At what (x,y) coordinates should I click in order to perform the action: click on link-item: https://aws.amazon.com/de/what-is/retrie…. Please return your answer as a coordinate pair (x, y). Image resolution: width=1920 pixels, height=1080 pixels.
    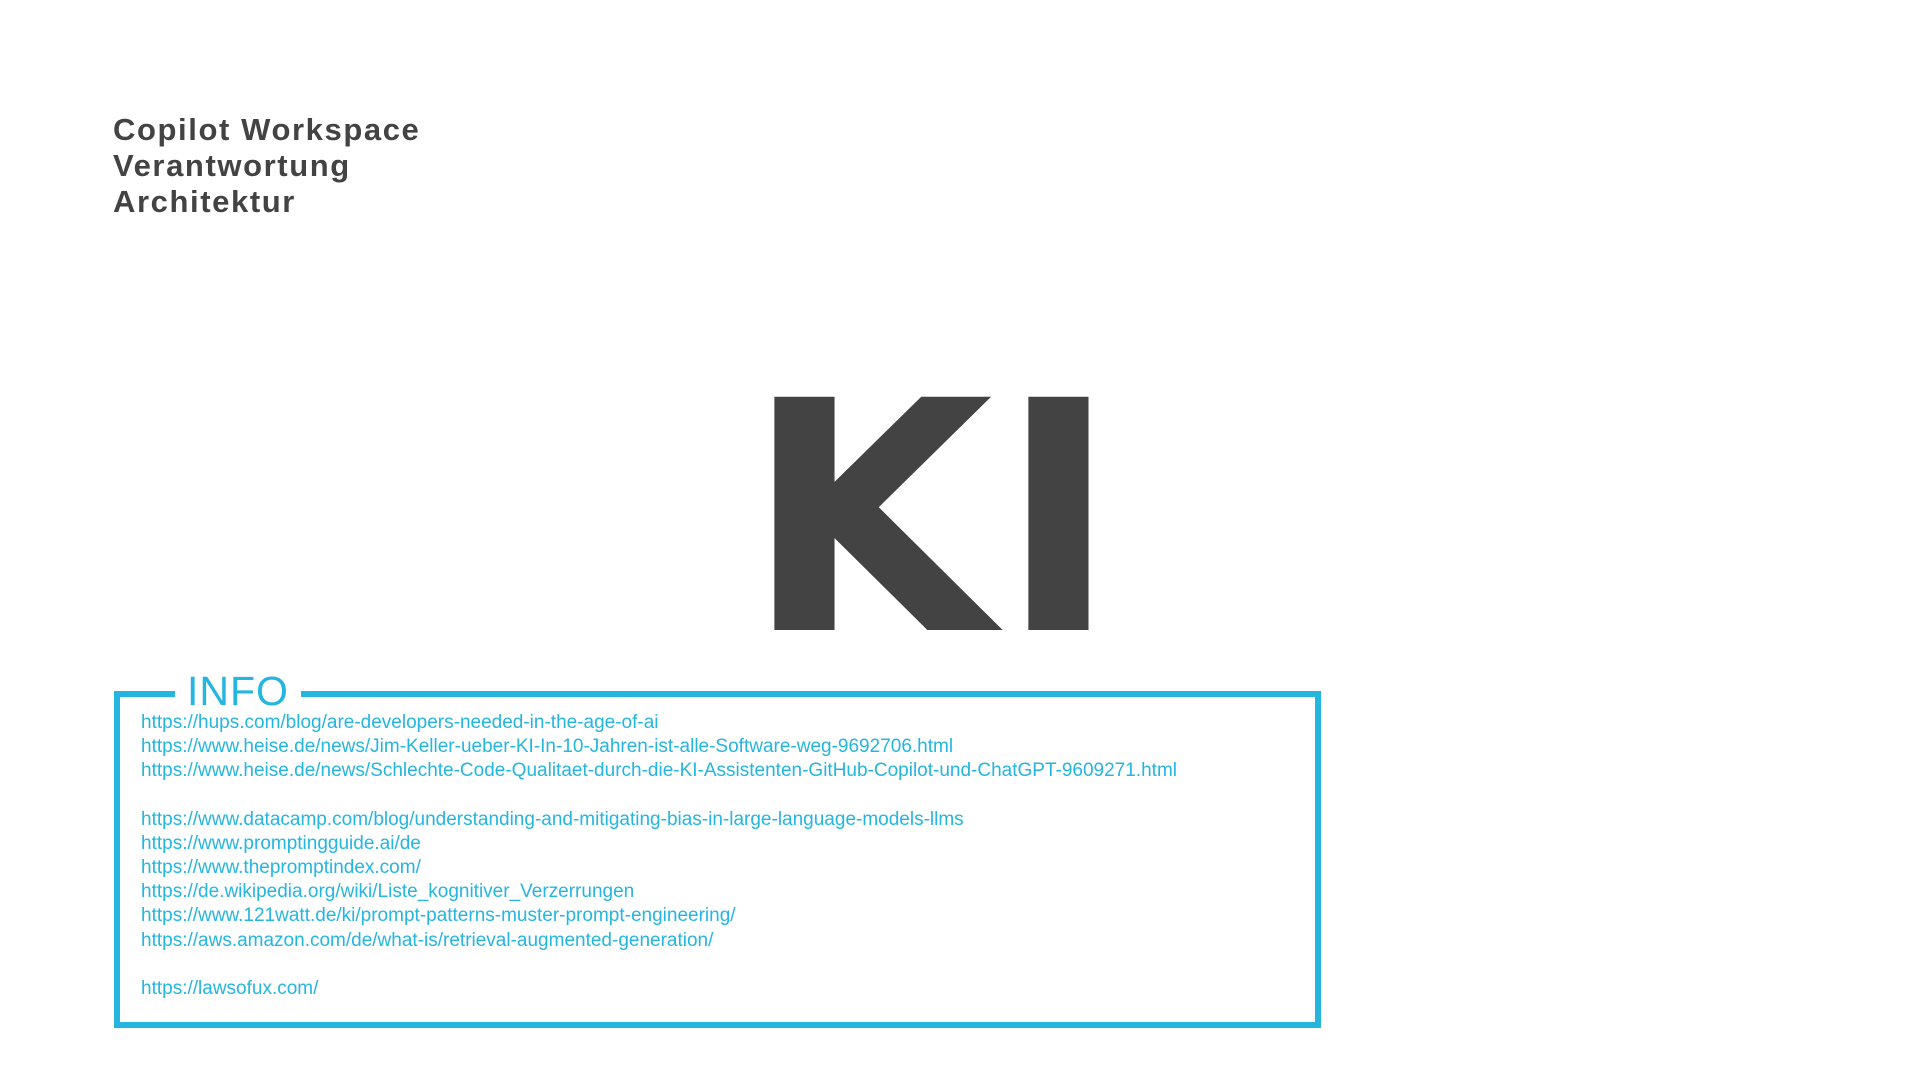
    Looking at the image, I should click on (659, 941).